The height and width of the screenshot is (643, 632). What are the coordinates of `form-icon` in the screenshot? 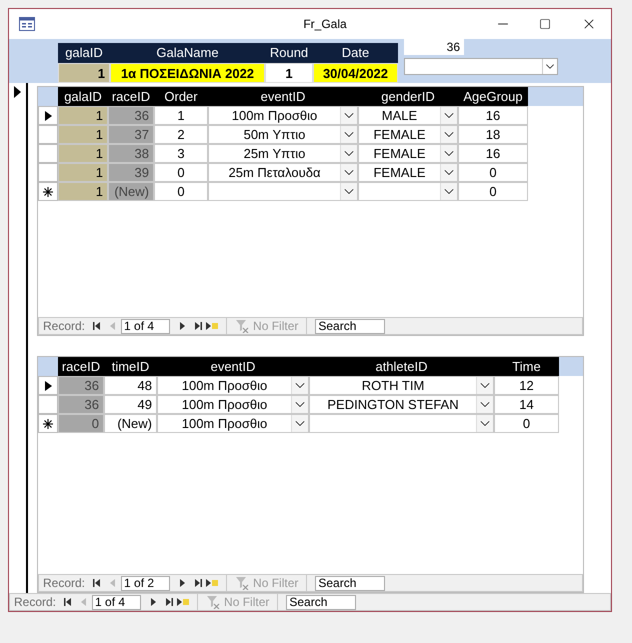 It's located at (27, 24).